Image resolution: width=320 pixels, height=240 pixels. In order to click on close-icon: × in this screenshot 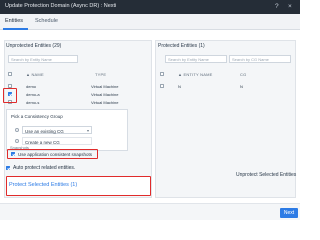, I will do `click(290, 7)`.